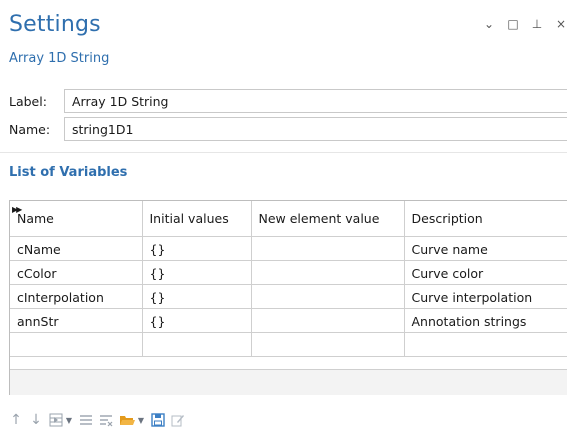  What do you see at coordinates (76, 248) in the screenshot?
I see `table-cell: cName` at bounding box center [76, 248].